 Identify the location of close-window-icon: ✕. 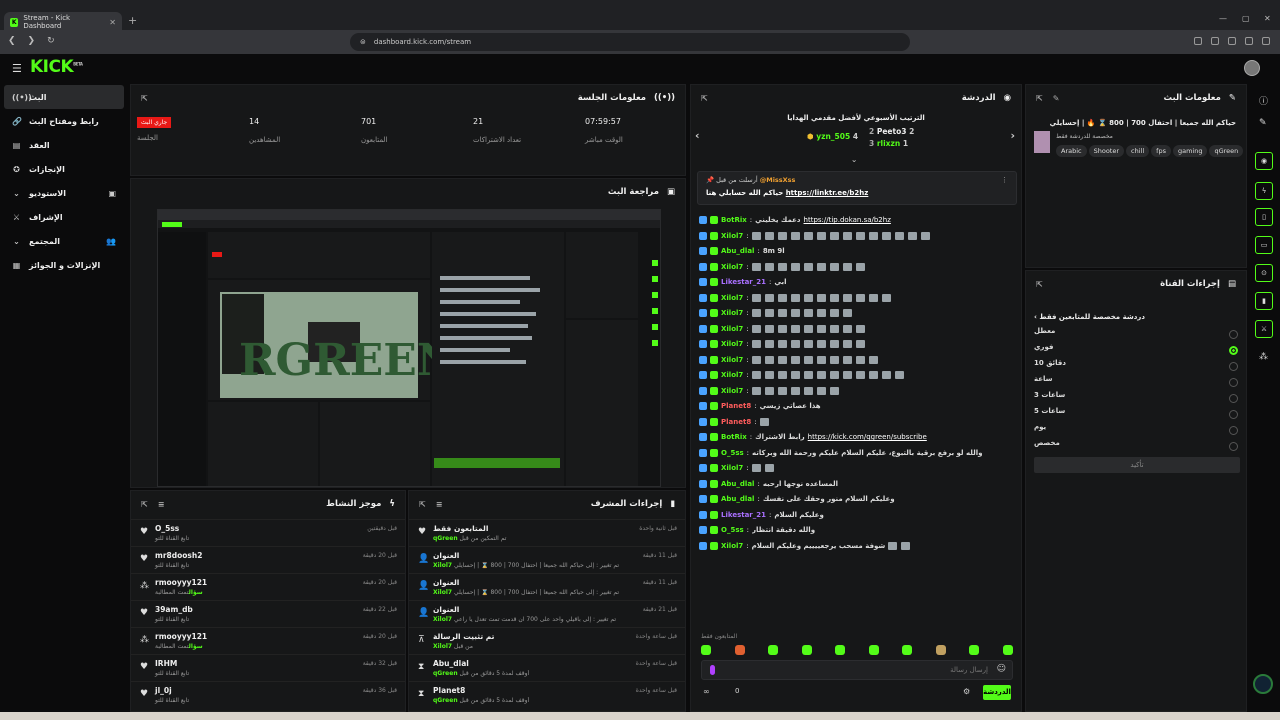
(1267, 18).